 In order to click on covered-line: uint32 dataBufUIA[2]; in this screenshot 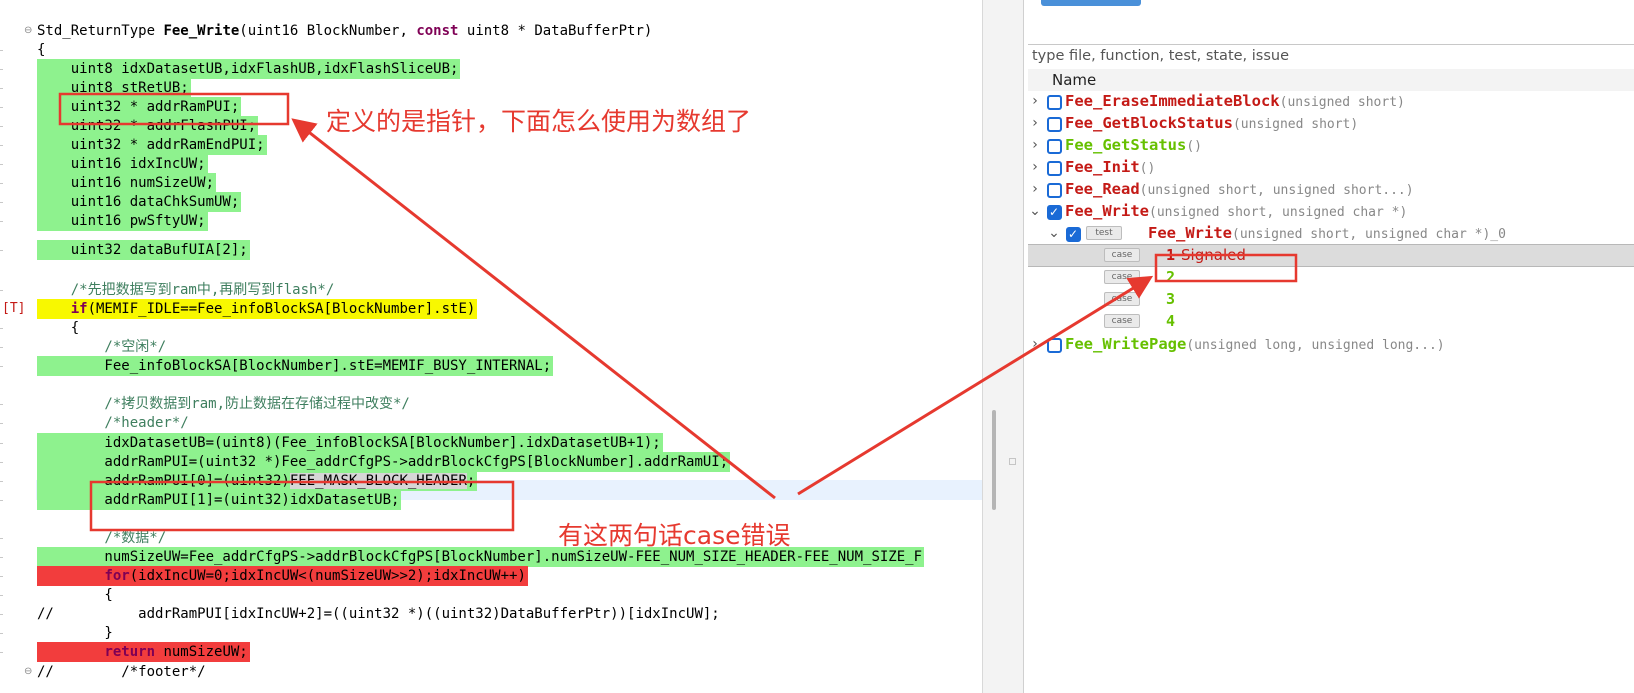, I will do `click(143, 250)`.